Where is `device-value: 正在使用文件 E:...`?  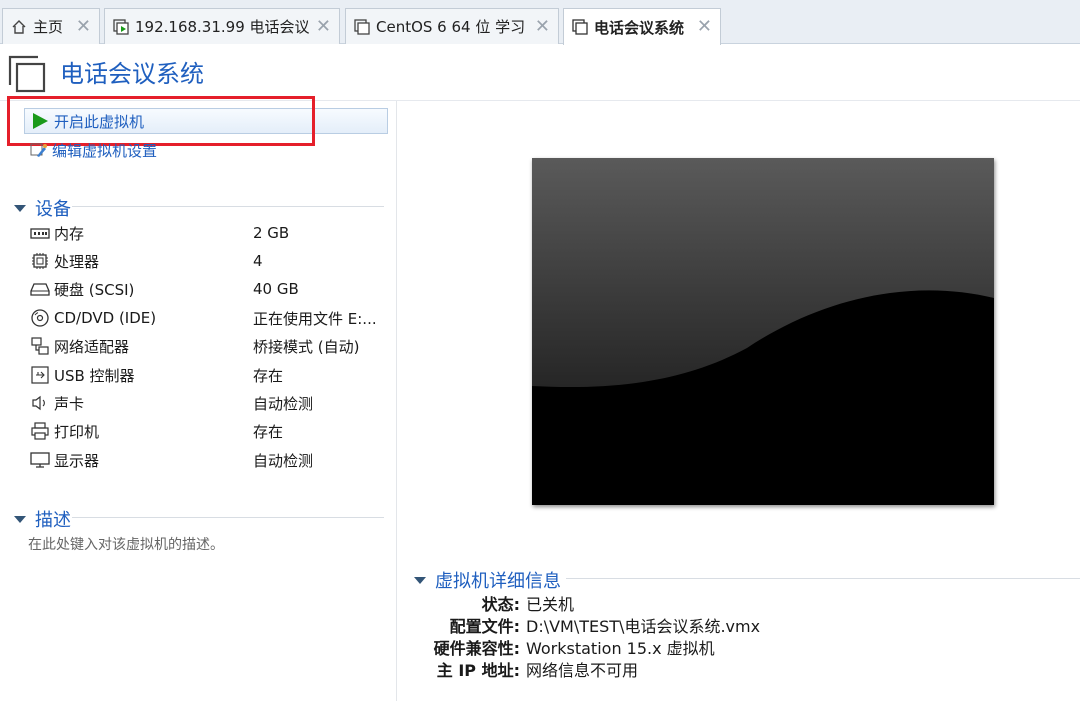 device-value: 正在使用文件 E:... is located at coordinates (315, 318).